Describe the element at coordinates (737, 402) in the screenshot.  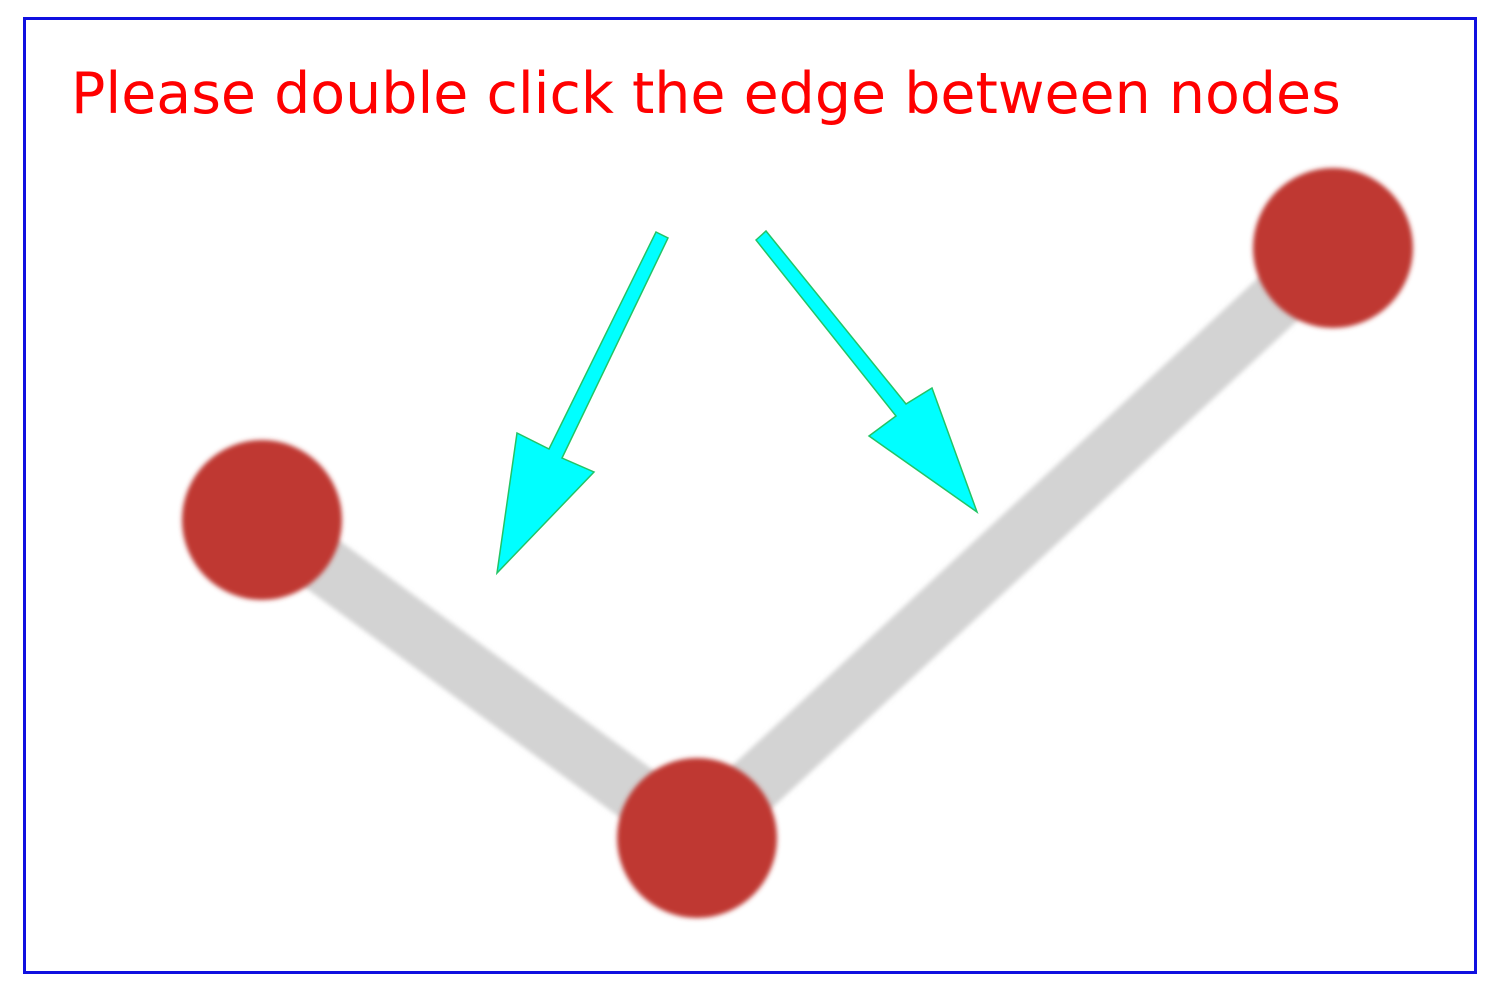
I see `hint-arrows` at that location.